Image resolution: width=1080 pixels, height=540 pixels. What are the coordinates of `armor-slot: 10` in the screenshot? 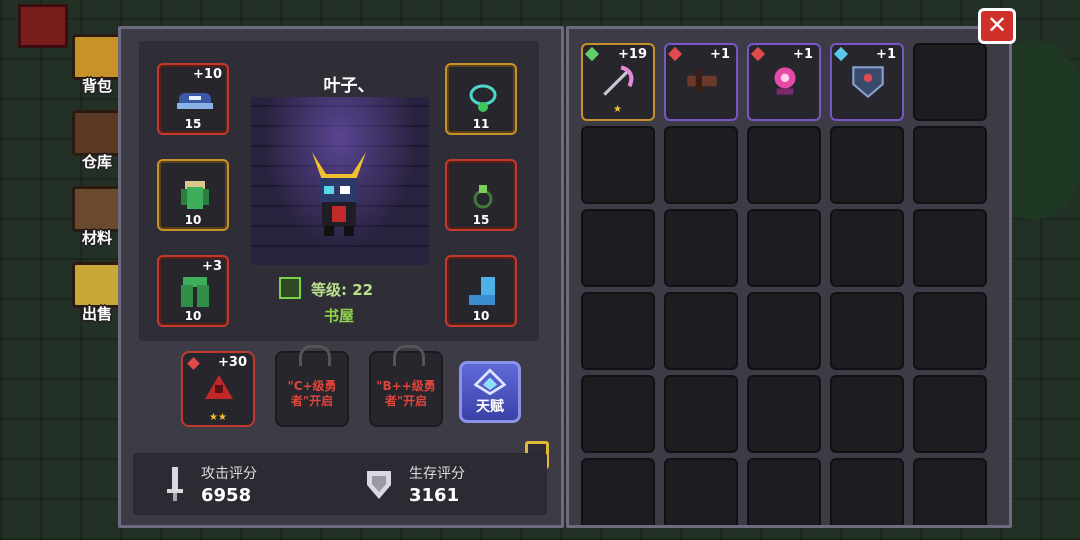 It's located at (193, 195).